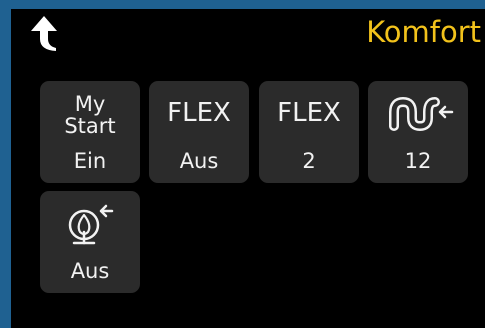 This screenshot has height=328, width=485. I want to click on my-start-label: My Start, so click(90, 115).